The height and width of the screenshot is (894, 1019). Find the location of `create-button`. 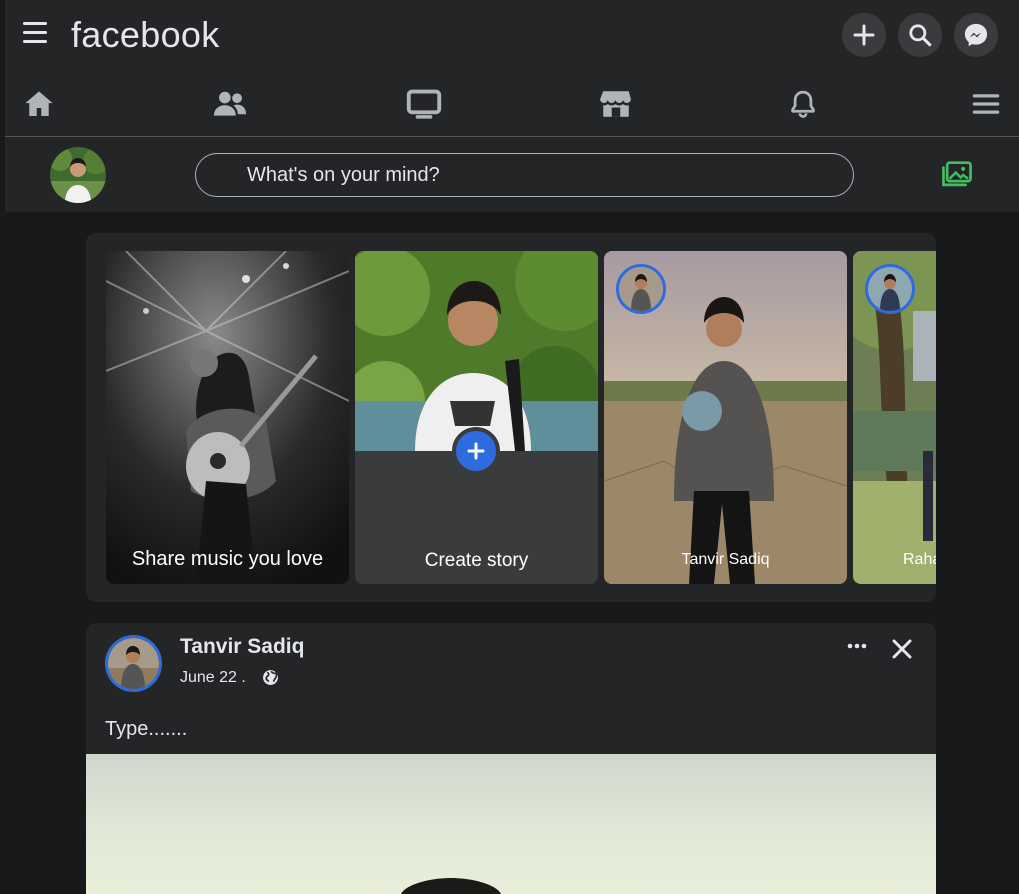

create-button is located at coordinates (864, 35).